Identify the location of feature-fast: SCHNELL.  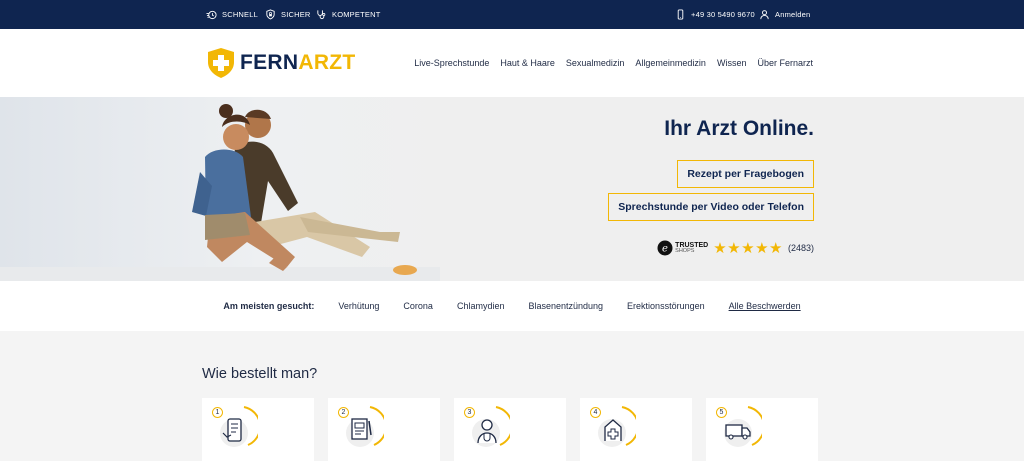
(232, 14).